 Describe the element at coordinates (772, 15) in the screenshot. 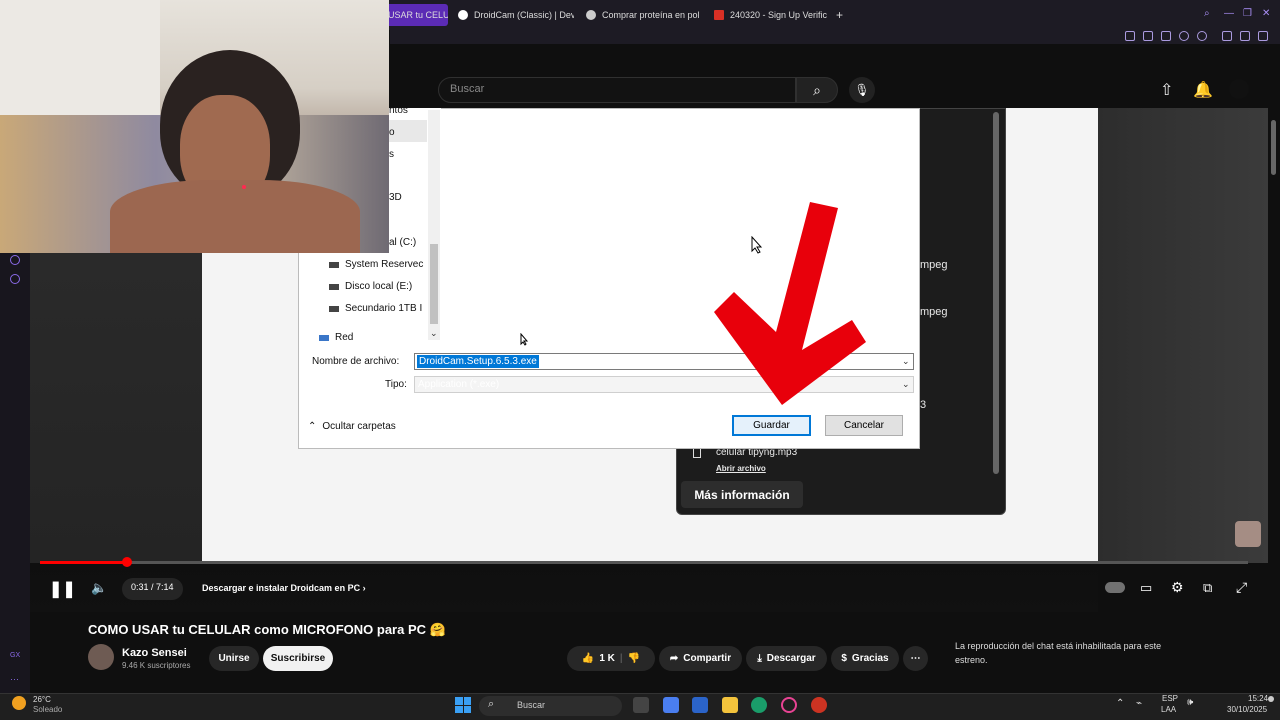

I see `tab-gmail: 240320 - Sign Up Verific` at that location.